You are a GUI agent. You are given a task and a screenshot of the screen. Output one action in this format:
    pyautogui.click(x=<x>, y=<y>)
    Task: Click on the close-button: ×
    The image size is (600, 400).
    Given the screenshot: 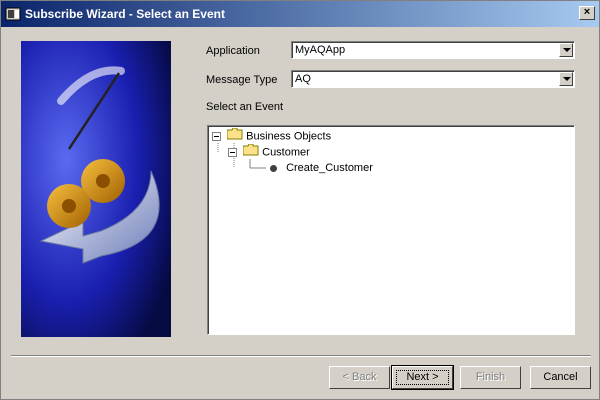 What is the action you would take?
    pyautogui.click(x=587, y=13)
    